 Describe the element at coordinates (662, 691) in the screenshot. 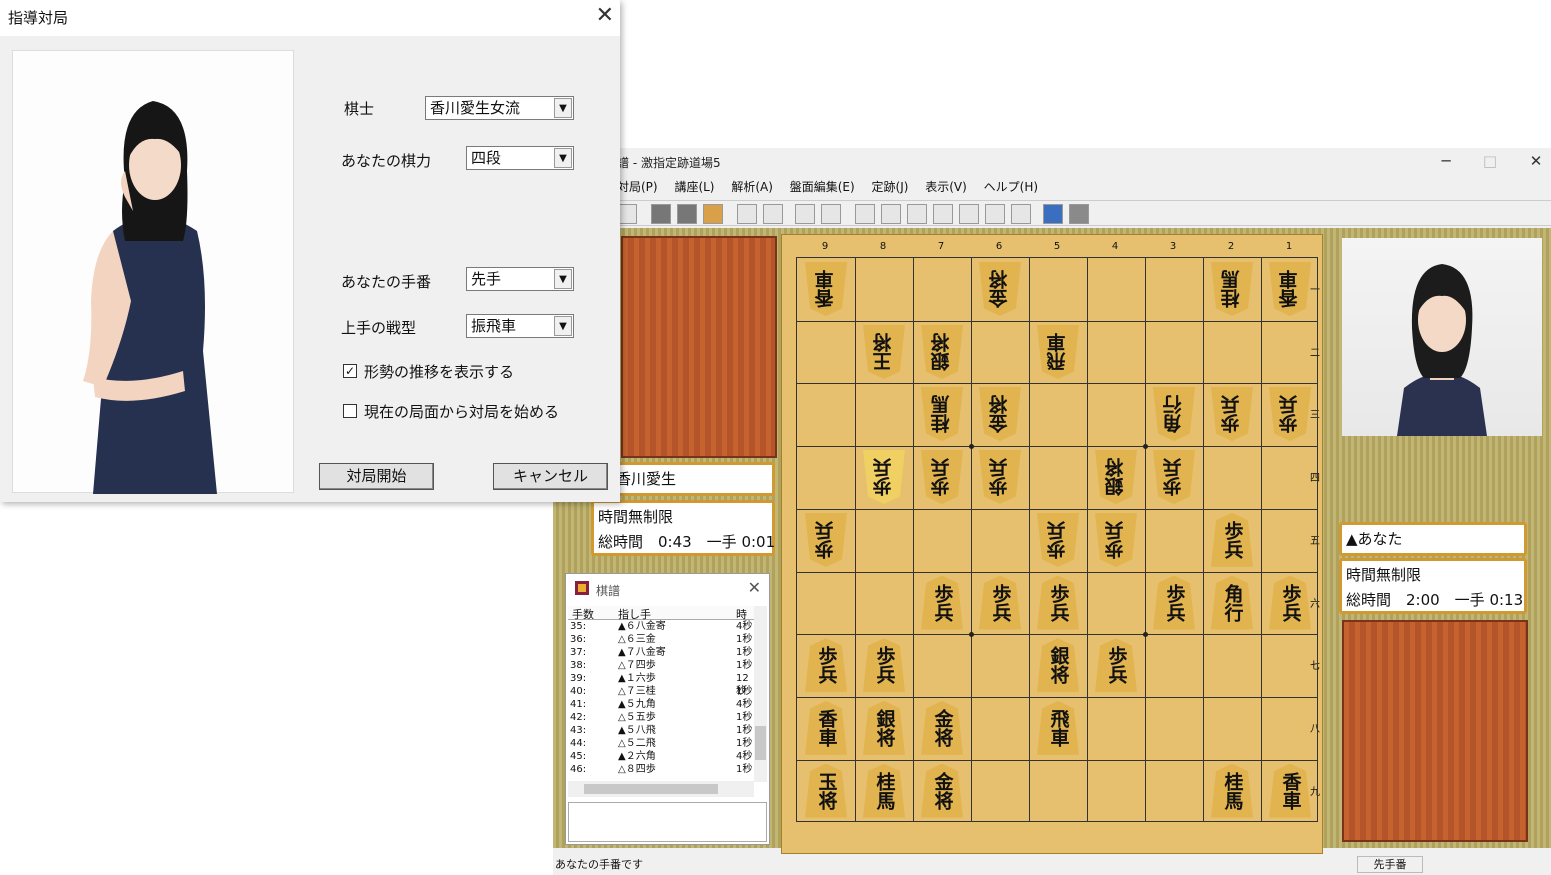

I see `kifu-row: 40: △７三桂 1秒` at that location.